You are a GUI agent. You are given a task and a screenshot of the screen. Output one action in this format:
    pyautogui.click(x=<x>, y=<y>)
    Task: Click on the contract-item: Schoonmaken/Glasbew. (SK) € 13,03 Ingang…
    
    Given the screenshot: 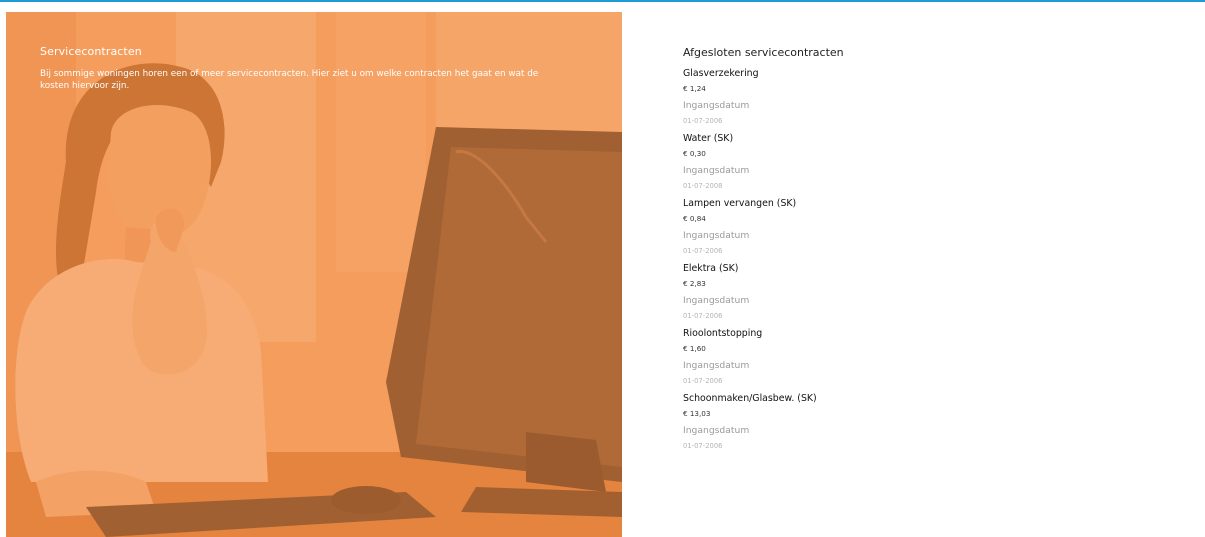 What is the action you would take?
    pyautogui.click(x=923, y=424)
    